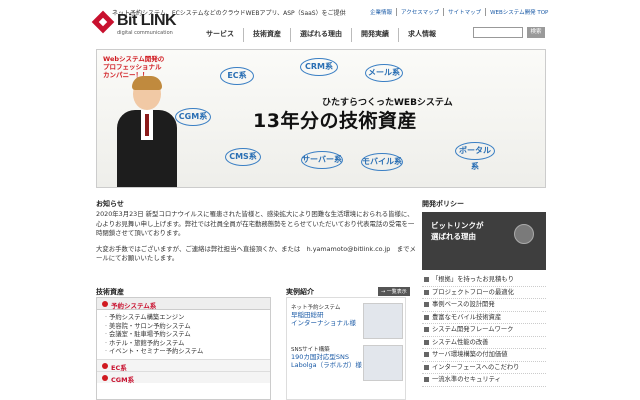 This screenshot has height=400, width=640. Describe the element at coordinates (187, 318) in the screenshot. I see `tech-item: 予約システム構築エンジン` at that location.